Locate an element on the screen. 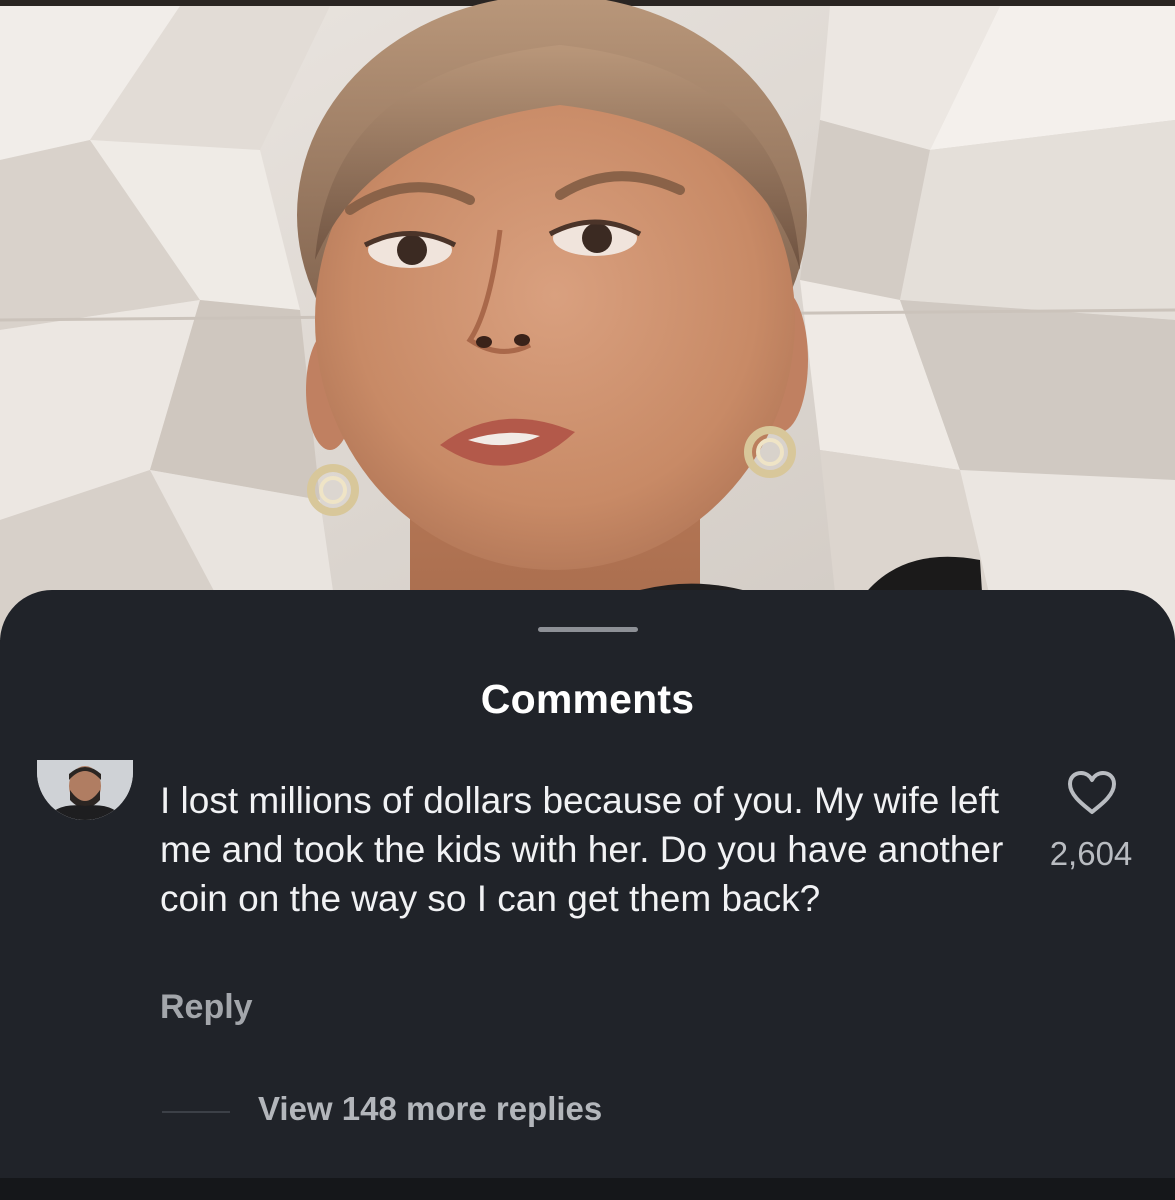 The height and width of the screenshot is (1200, 1175). replies-divider is located at coordinates (196, 1112).